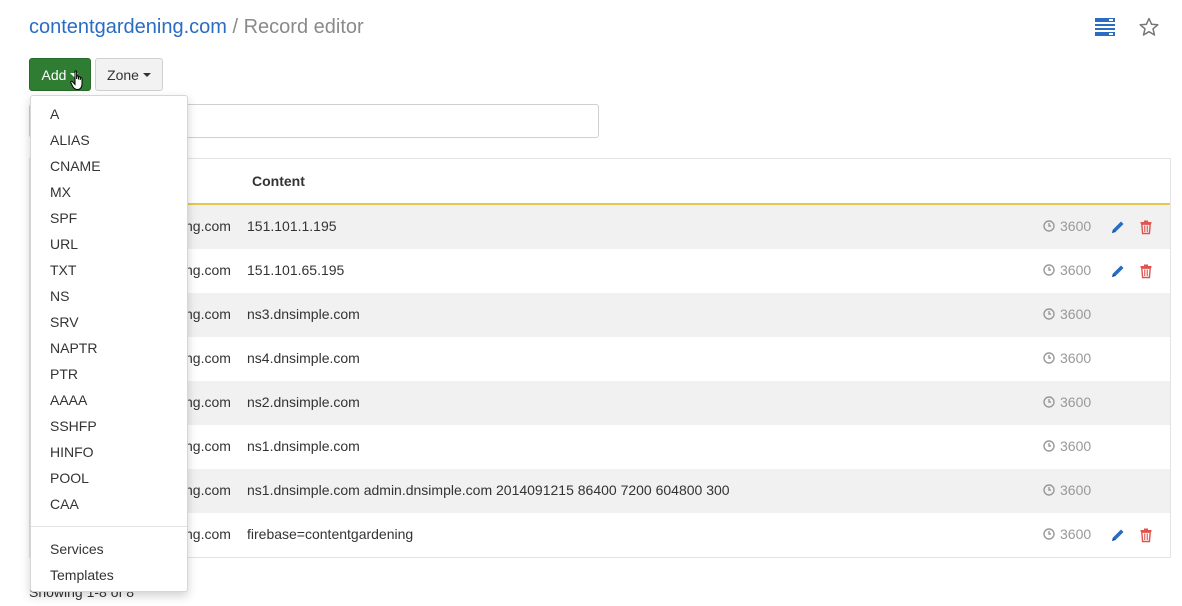 The image size is (1182, 606). Describe the element at coordinates (64, 244) in the screenshot. I see `dropdown-item: URL` at that location.